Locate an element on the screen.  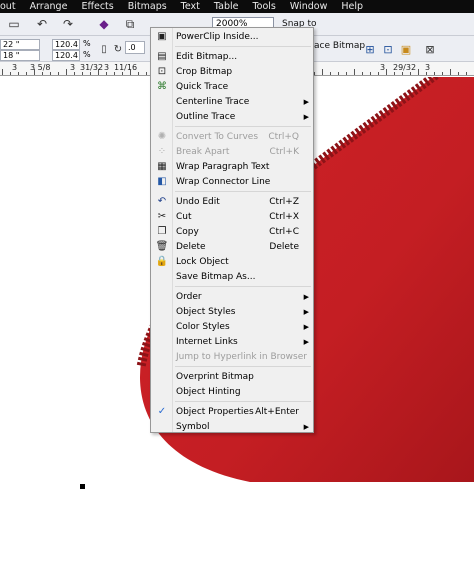
menu-layout: out is located at coordinates (11, 6).